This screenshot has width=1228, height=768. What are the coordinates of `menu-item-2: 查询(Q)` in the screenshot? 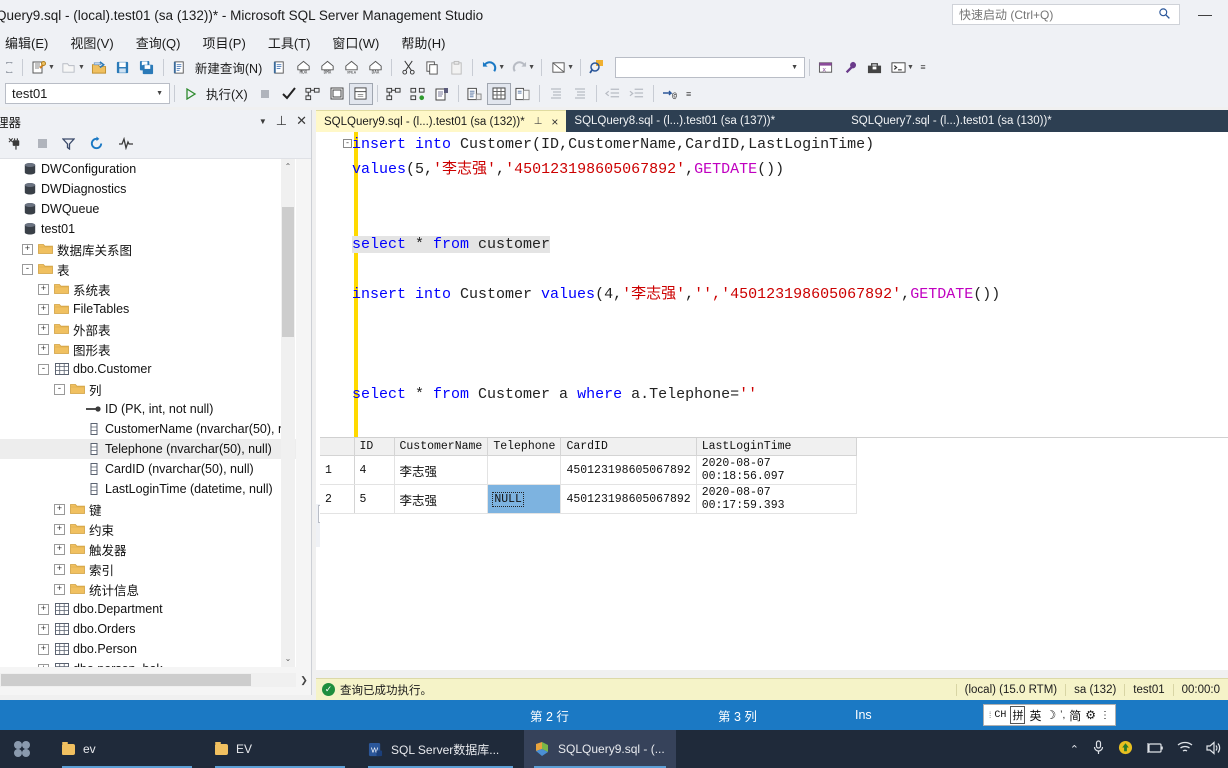 It's located at (158, 42).